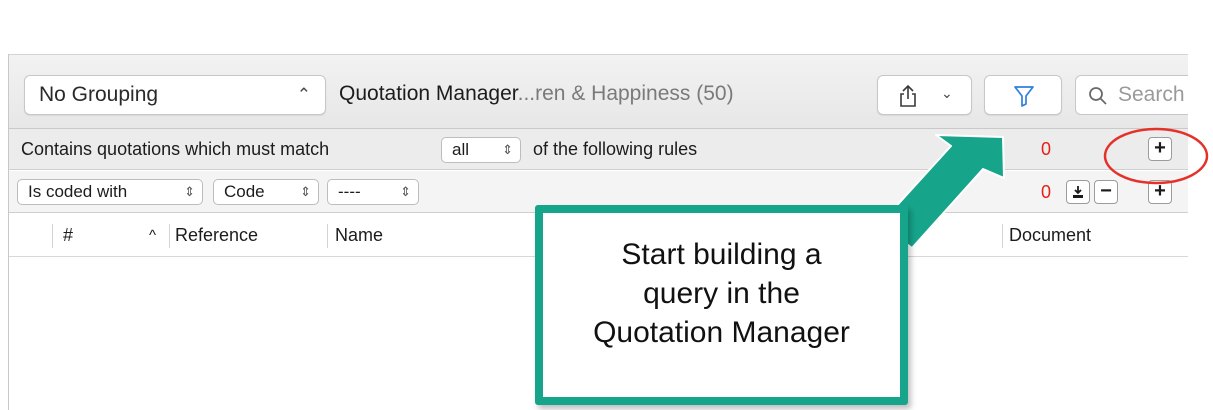 This screenshot has height=410, width=1213. I want to click on callout-line: Quotation Manager, so click(721, 332).